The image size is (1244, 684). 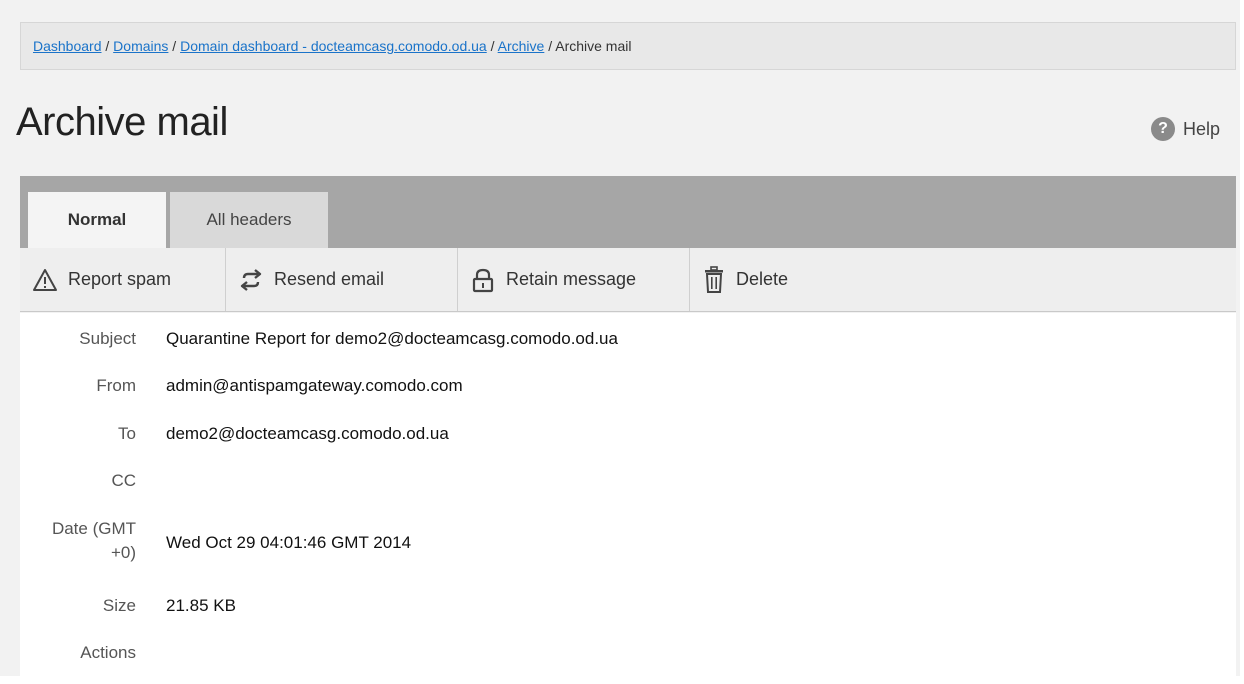 What do you see at coordinates (123, 552) in the screenshot?
I see `date-label-line2: +0)` at bounding box center [123, 552].